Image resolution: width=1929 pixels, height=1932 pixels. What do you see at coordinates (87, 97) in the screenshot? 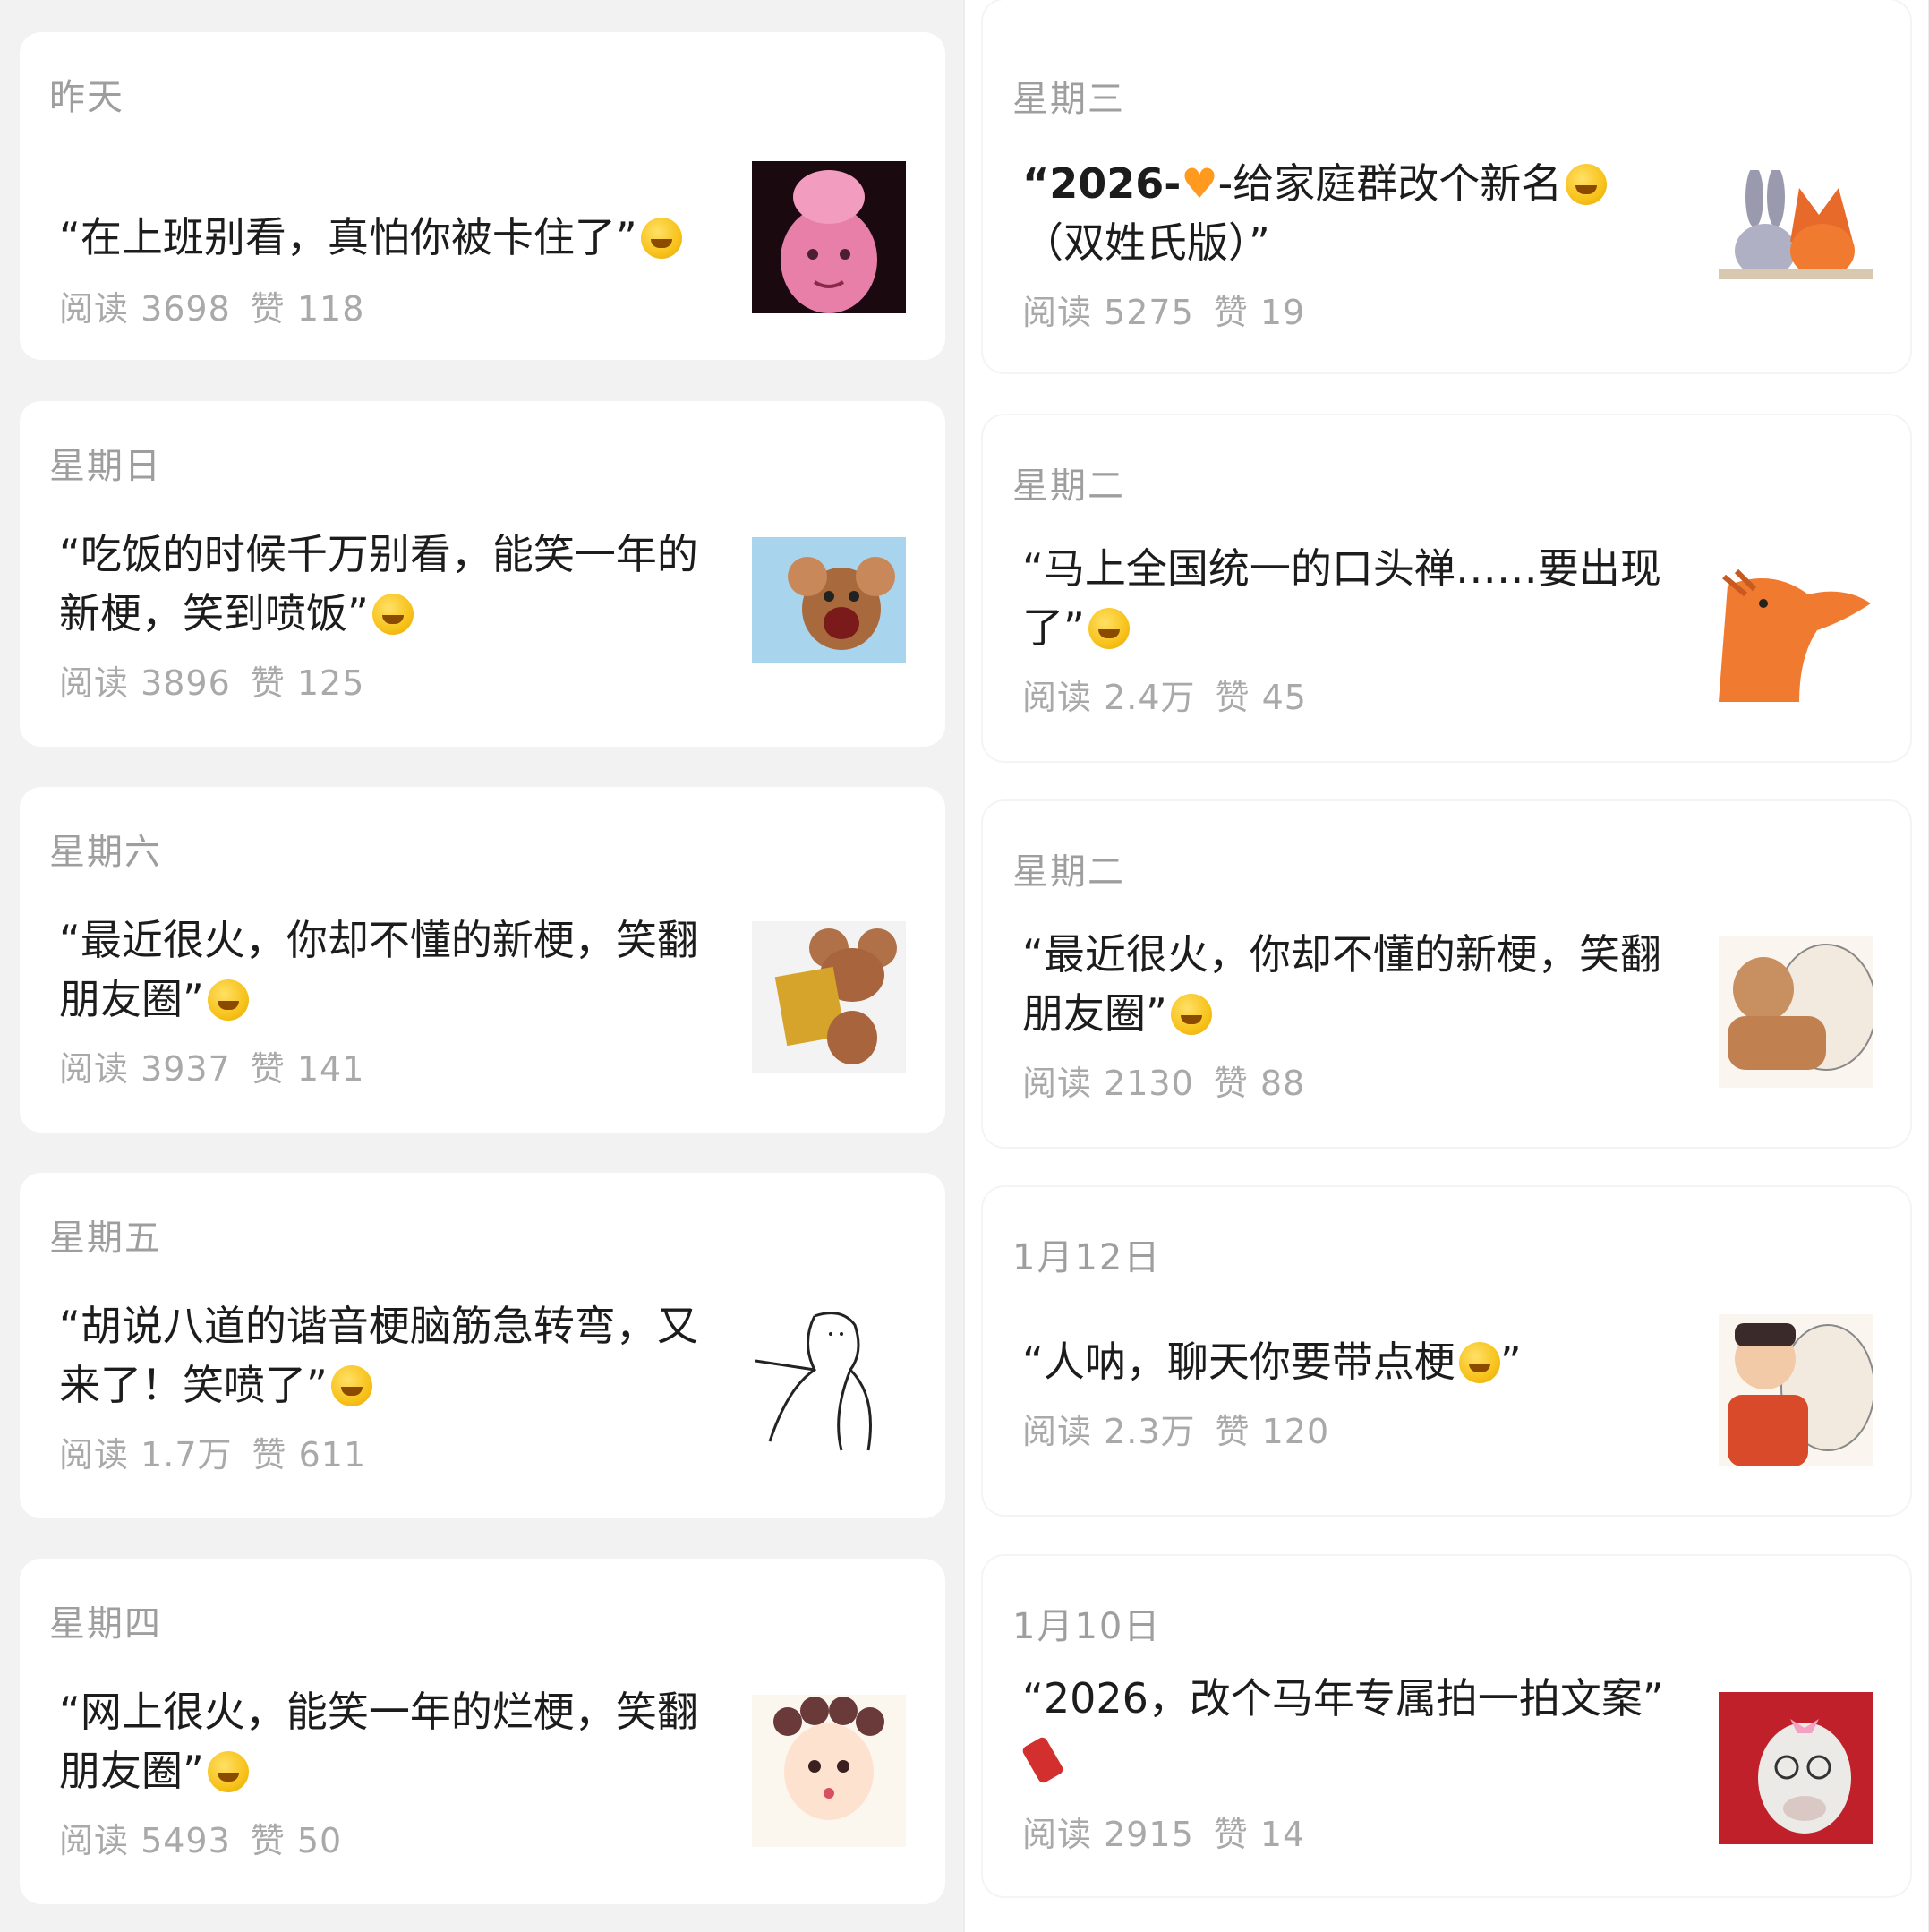
I see `article-date: 昨天` at bounding box center [87, 97].